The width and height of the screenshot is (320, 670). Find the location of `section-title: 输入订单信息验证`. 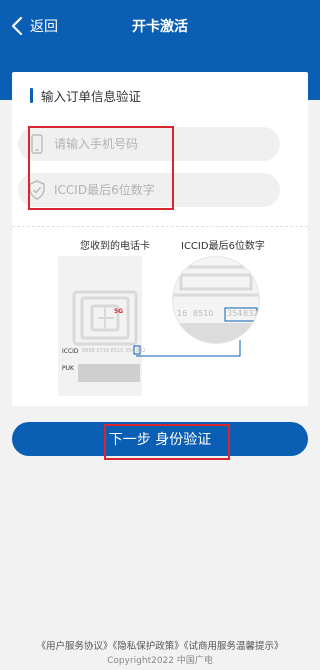

section-title: 输入订单信息验证 is located at coordinates (85, 95).